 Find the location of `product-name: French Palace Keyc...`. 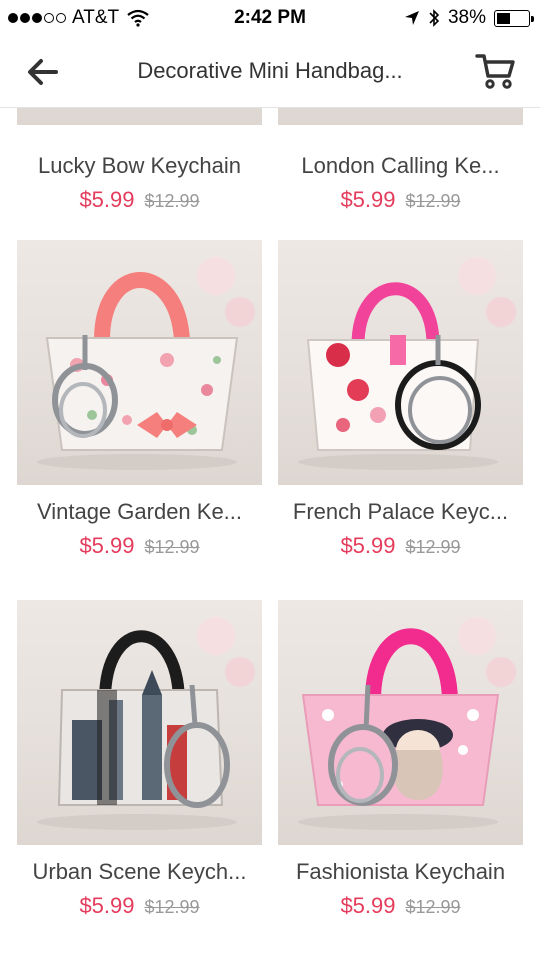

product-name: French Palace Keyc... is located at coordinates (400, 512).